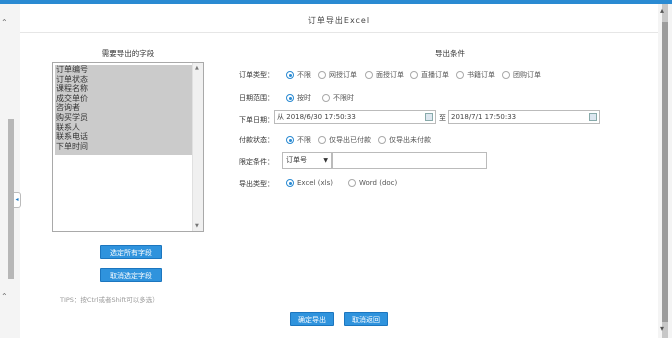  Describe the element at coordinates (309, 183) in the screenshot. I see `export-type-option: Excel (xls)` at that location.